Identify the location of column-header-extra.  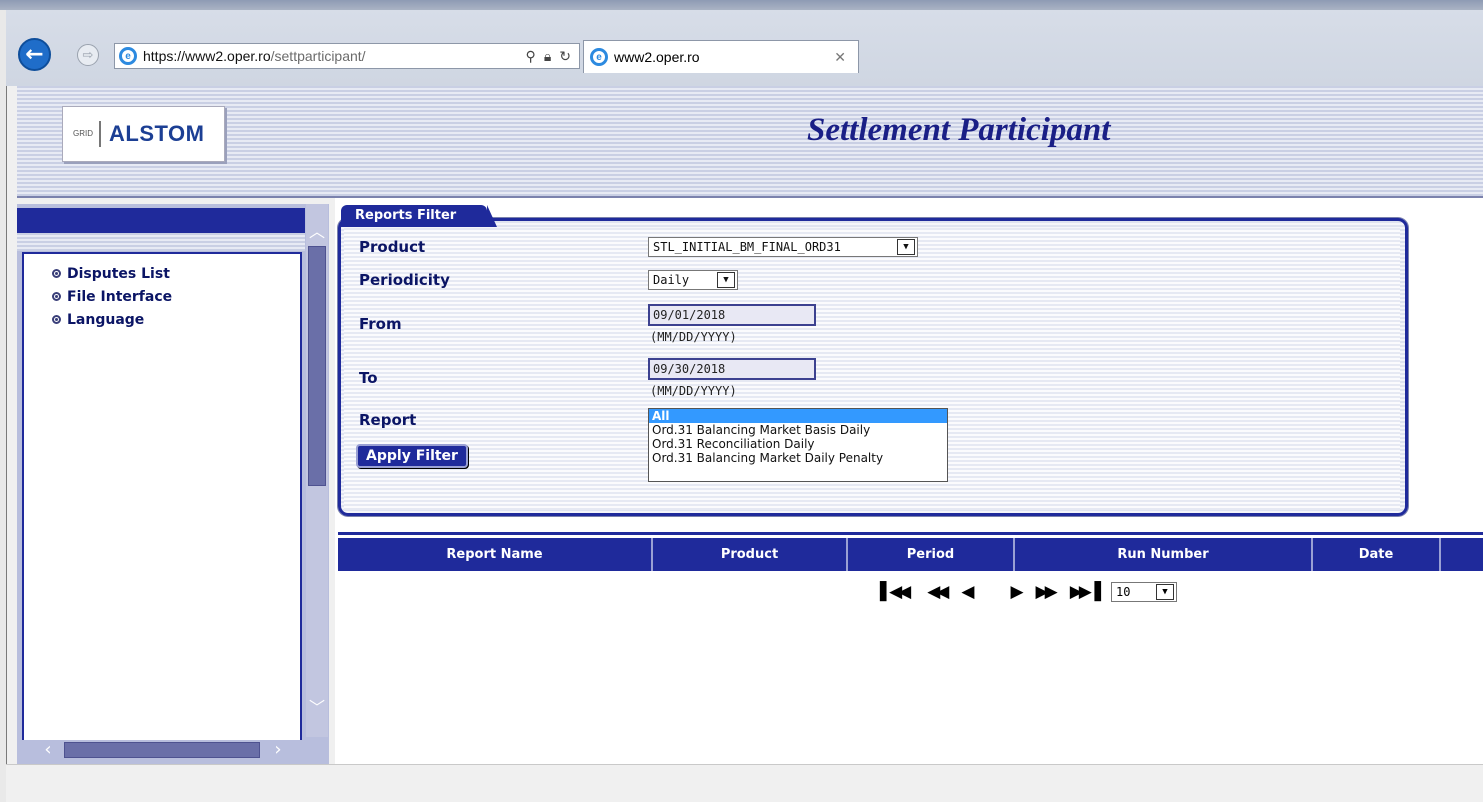
(1462, 554).